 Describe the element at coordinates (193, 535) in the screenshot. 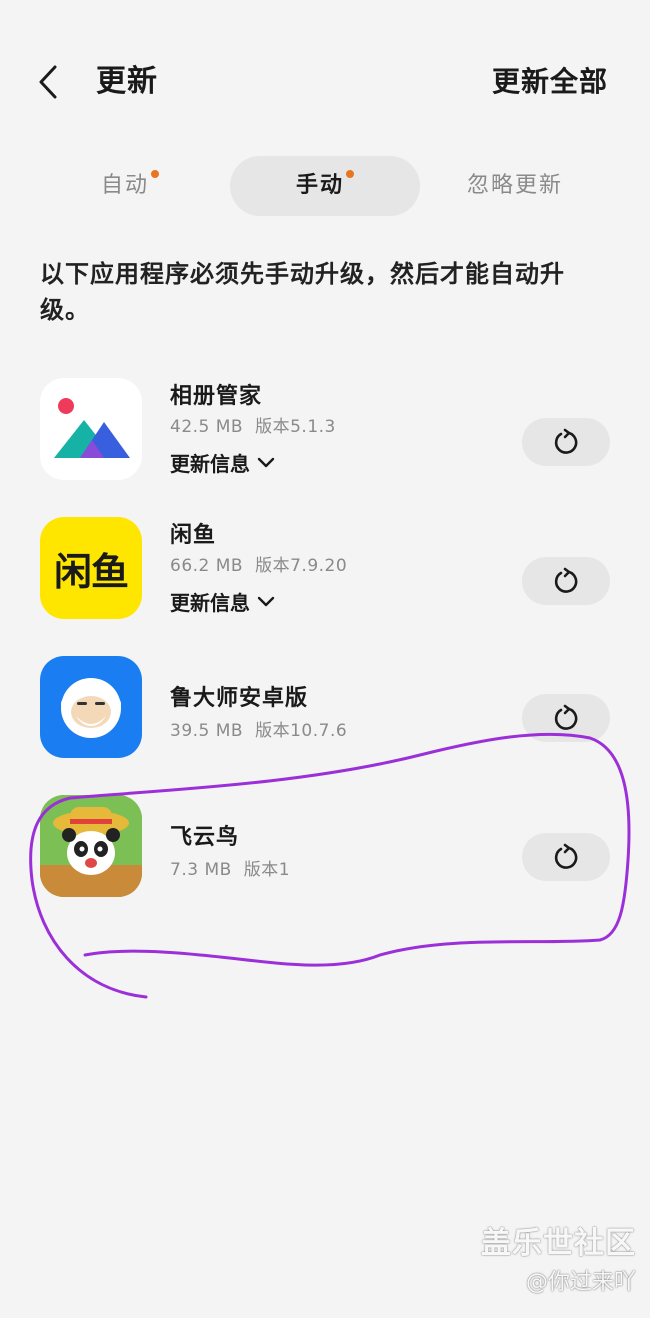

I see `app-name: 闲鱼` at that location.